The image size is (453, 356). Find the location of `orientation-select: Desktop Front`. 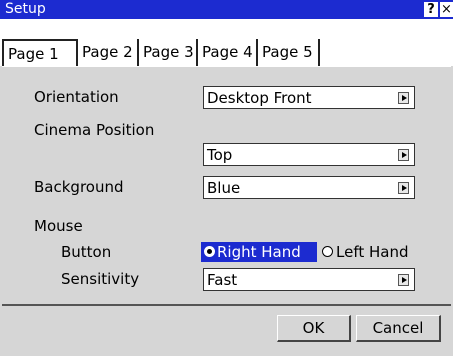

orientation-select: Desktop Front is located at coordinates (309, 97).